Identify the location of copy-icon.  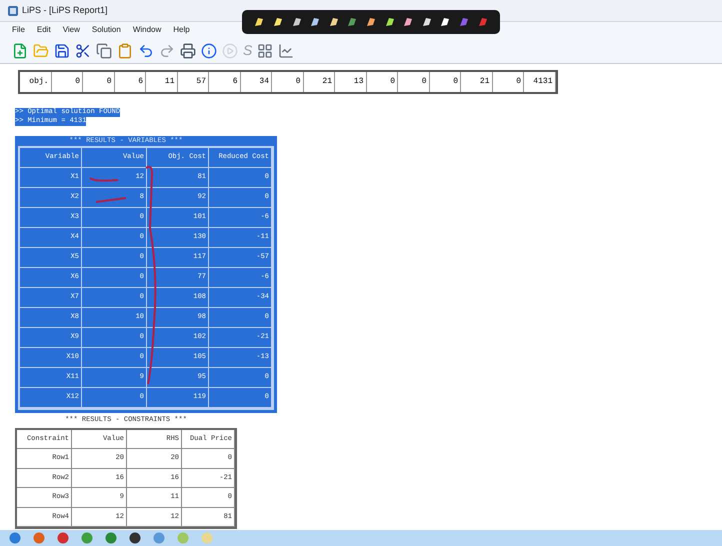
(104, 50).